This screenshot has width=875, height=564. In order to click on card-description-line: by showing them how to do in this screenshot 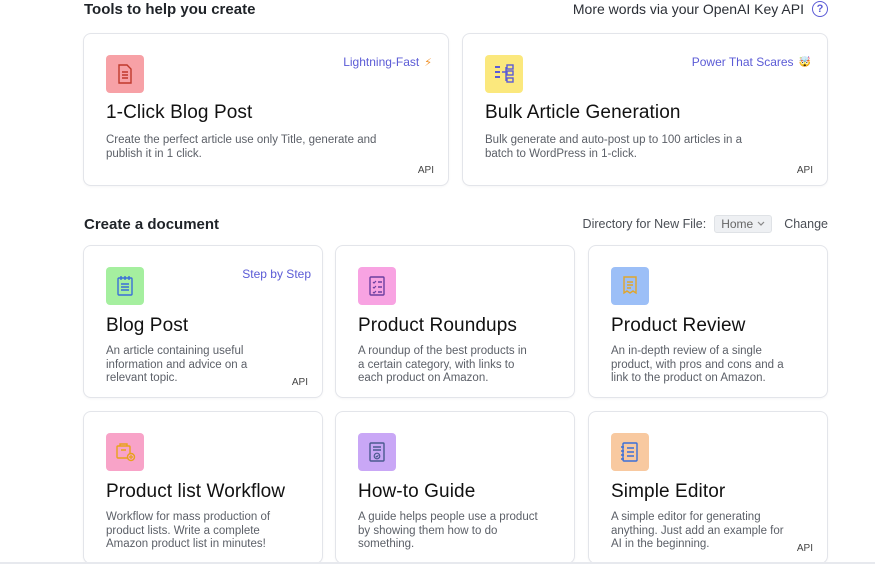, I will do `click(428, 530)`.